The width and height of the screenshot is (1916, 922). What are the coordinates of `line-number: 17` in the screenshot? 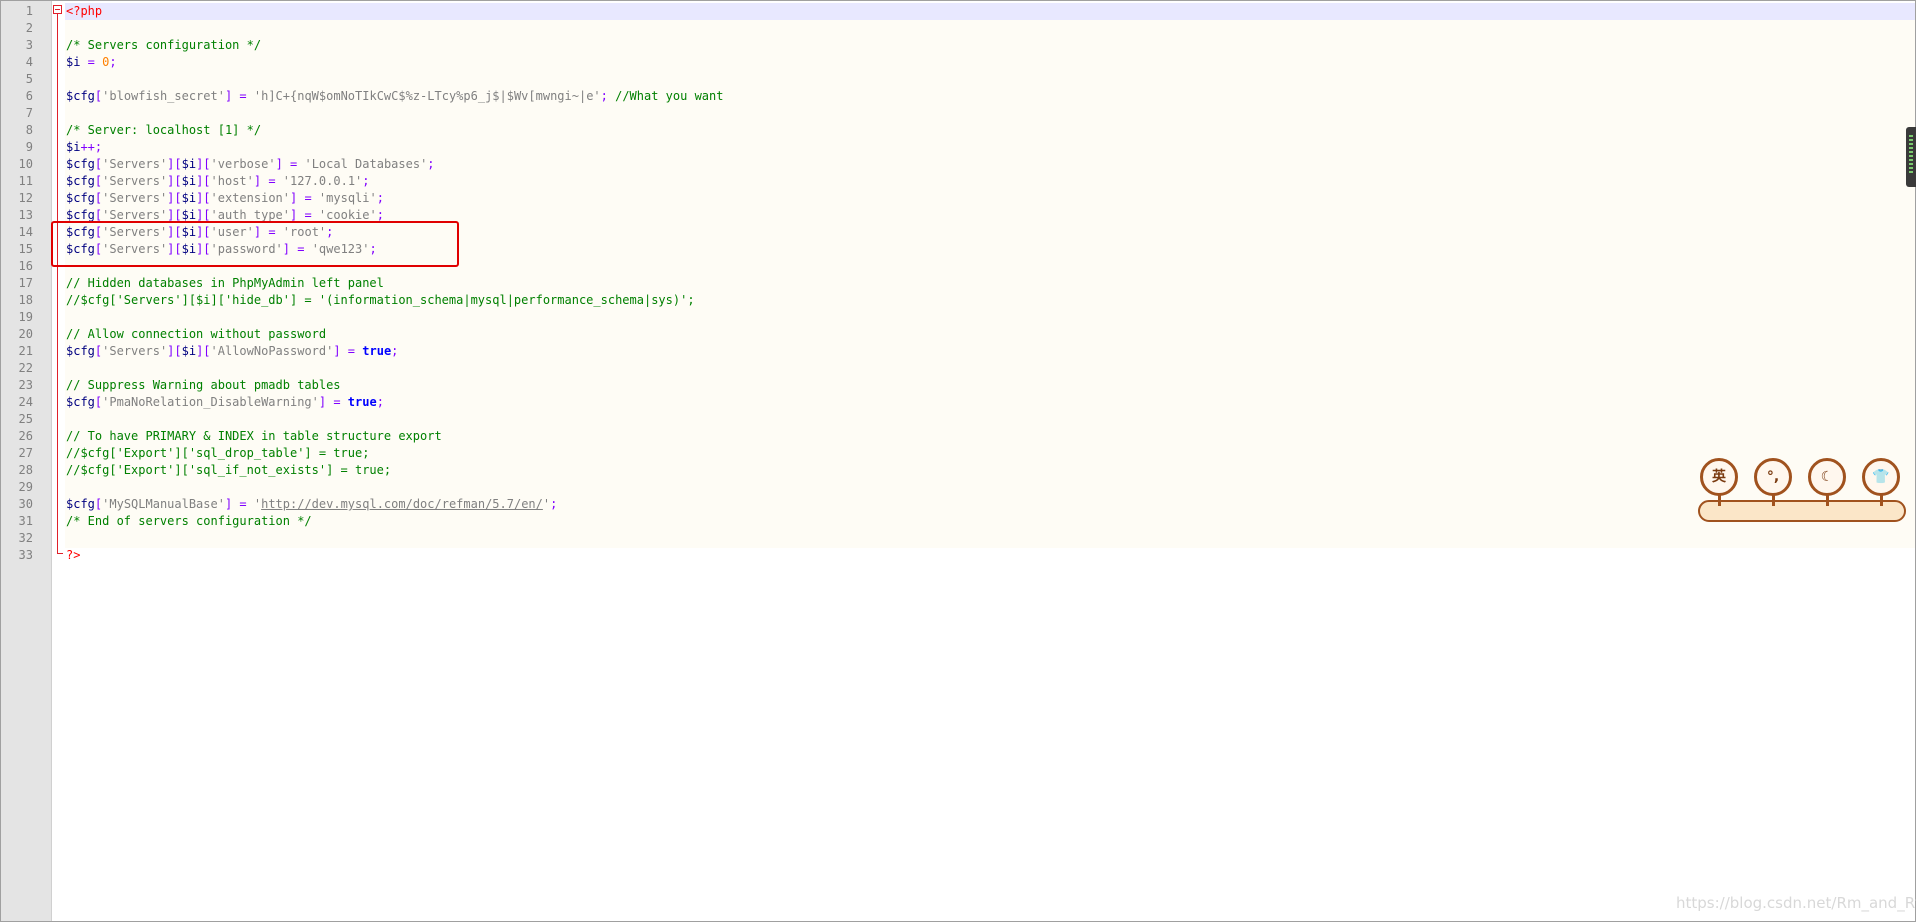 It's located at (25, 283).